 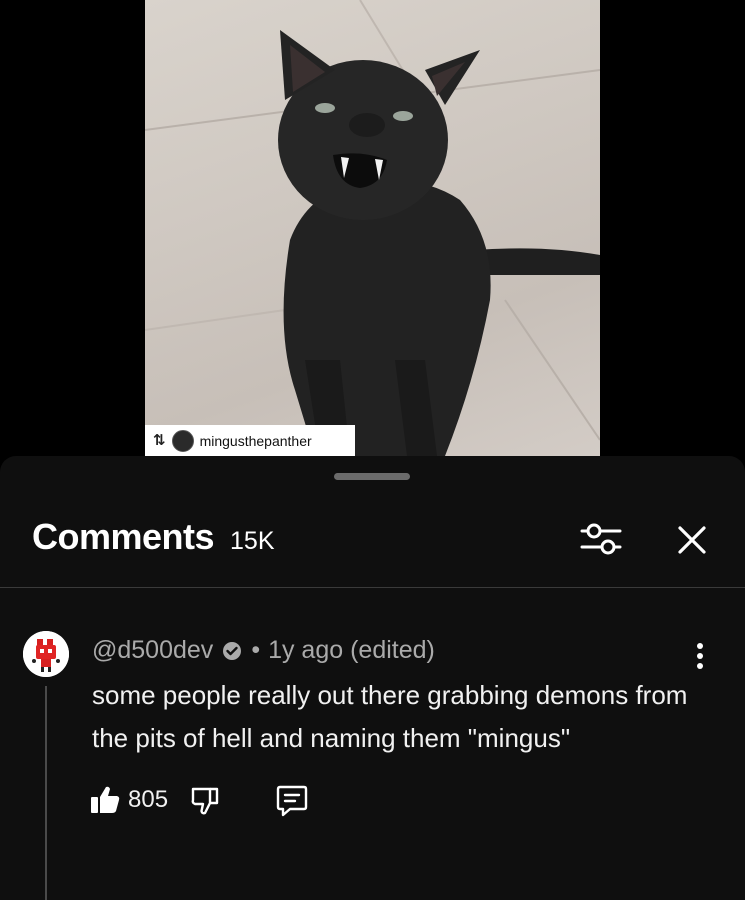 What do you see at coordinates (46, 793) in the screenshot?
I see `thread-line` at bounding box center [46, 793].